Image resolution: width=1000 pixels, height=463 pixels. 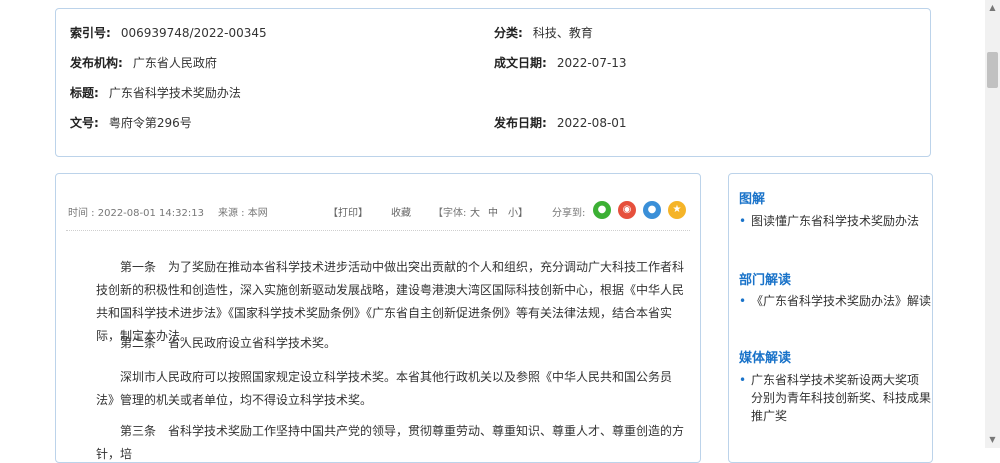 I want to click on print-link: 【打印】, so click(x=348, y=211).